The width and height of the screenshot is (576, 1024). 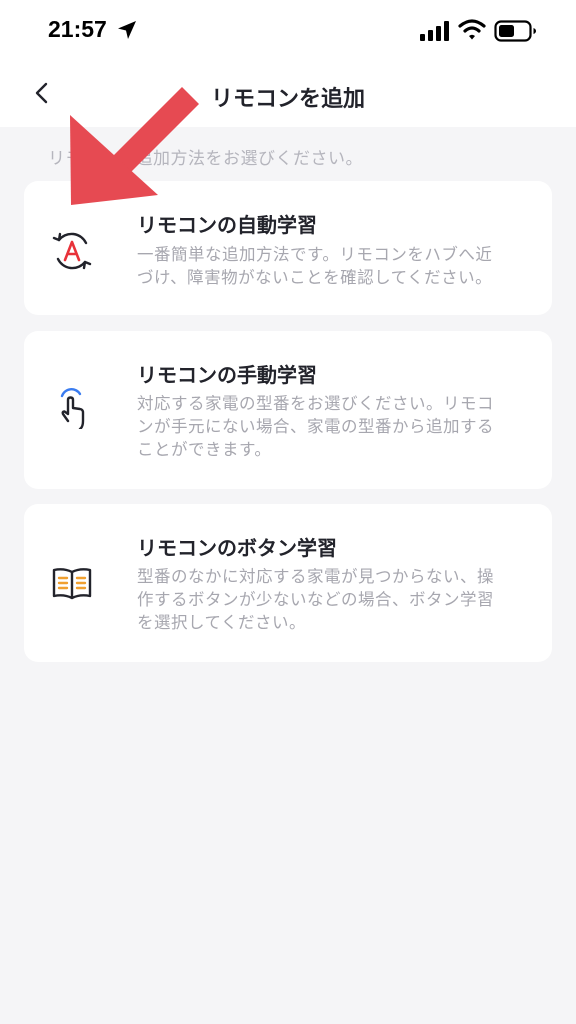 What do you see at coordinates (315, 576) in the screenshot?
I see `description-line: 型番のなかに対応する家電が見つからない、操` at bounding box center [315, 576].